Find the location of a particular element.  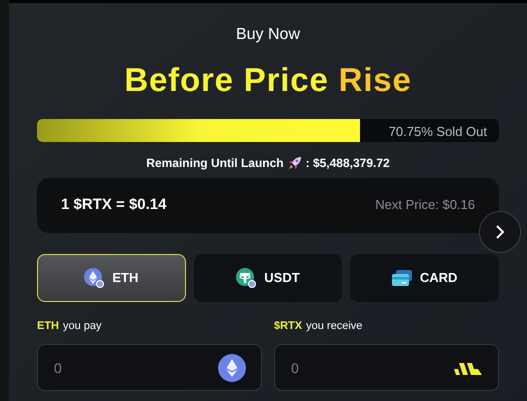

payment-method-tab: ETH is located at coordinates (111, 278).